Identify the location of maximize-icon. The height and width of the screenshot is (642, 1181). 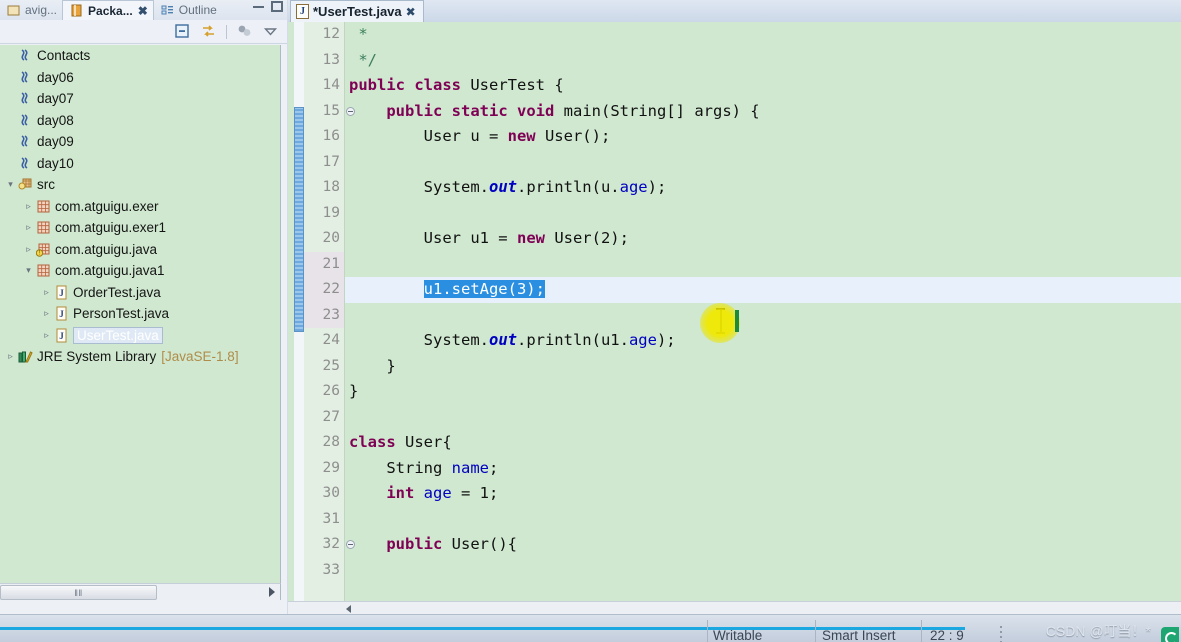
(277, 6).